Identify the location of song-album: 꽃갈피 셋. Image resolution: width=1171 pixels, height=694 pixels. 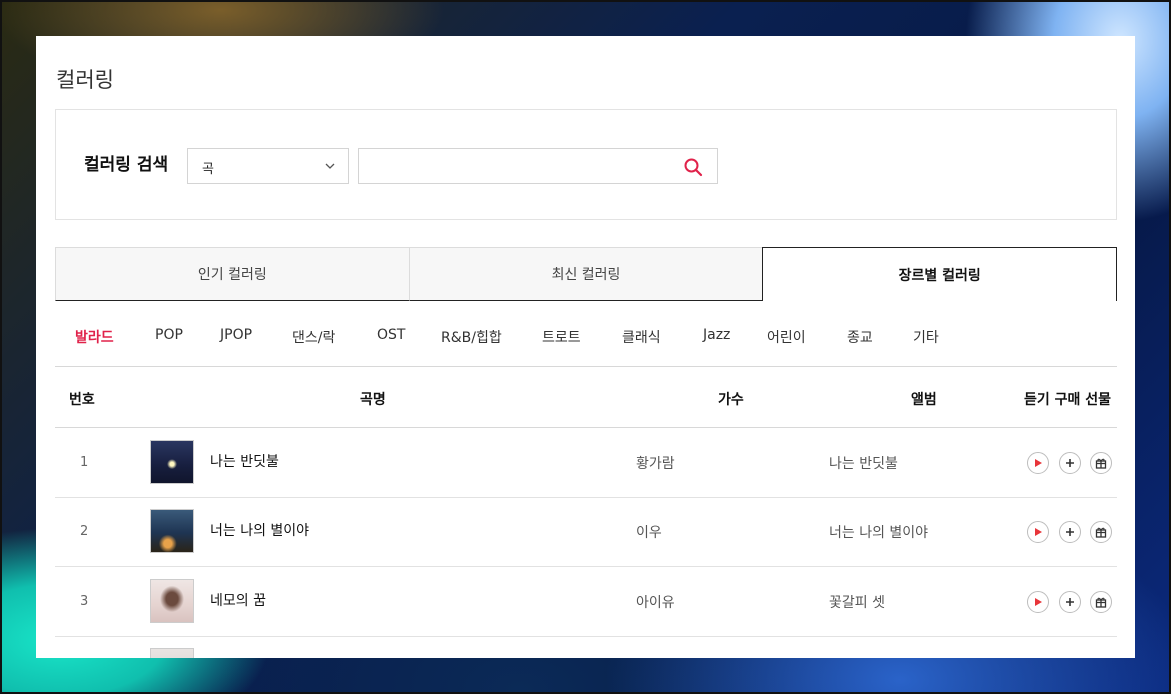
(857, 602).